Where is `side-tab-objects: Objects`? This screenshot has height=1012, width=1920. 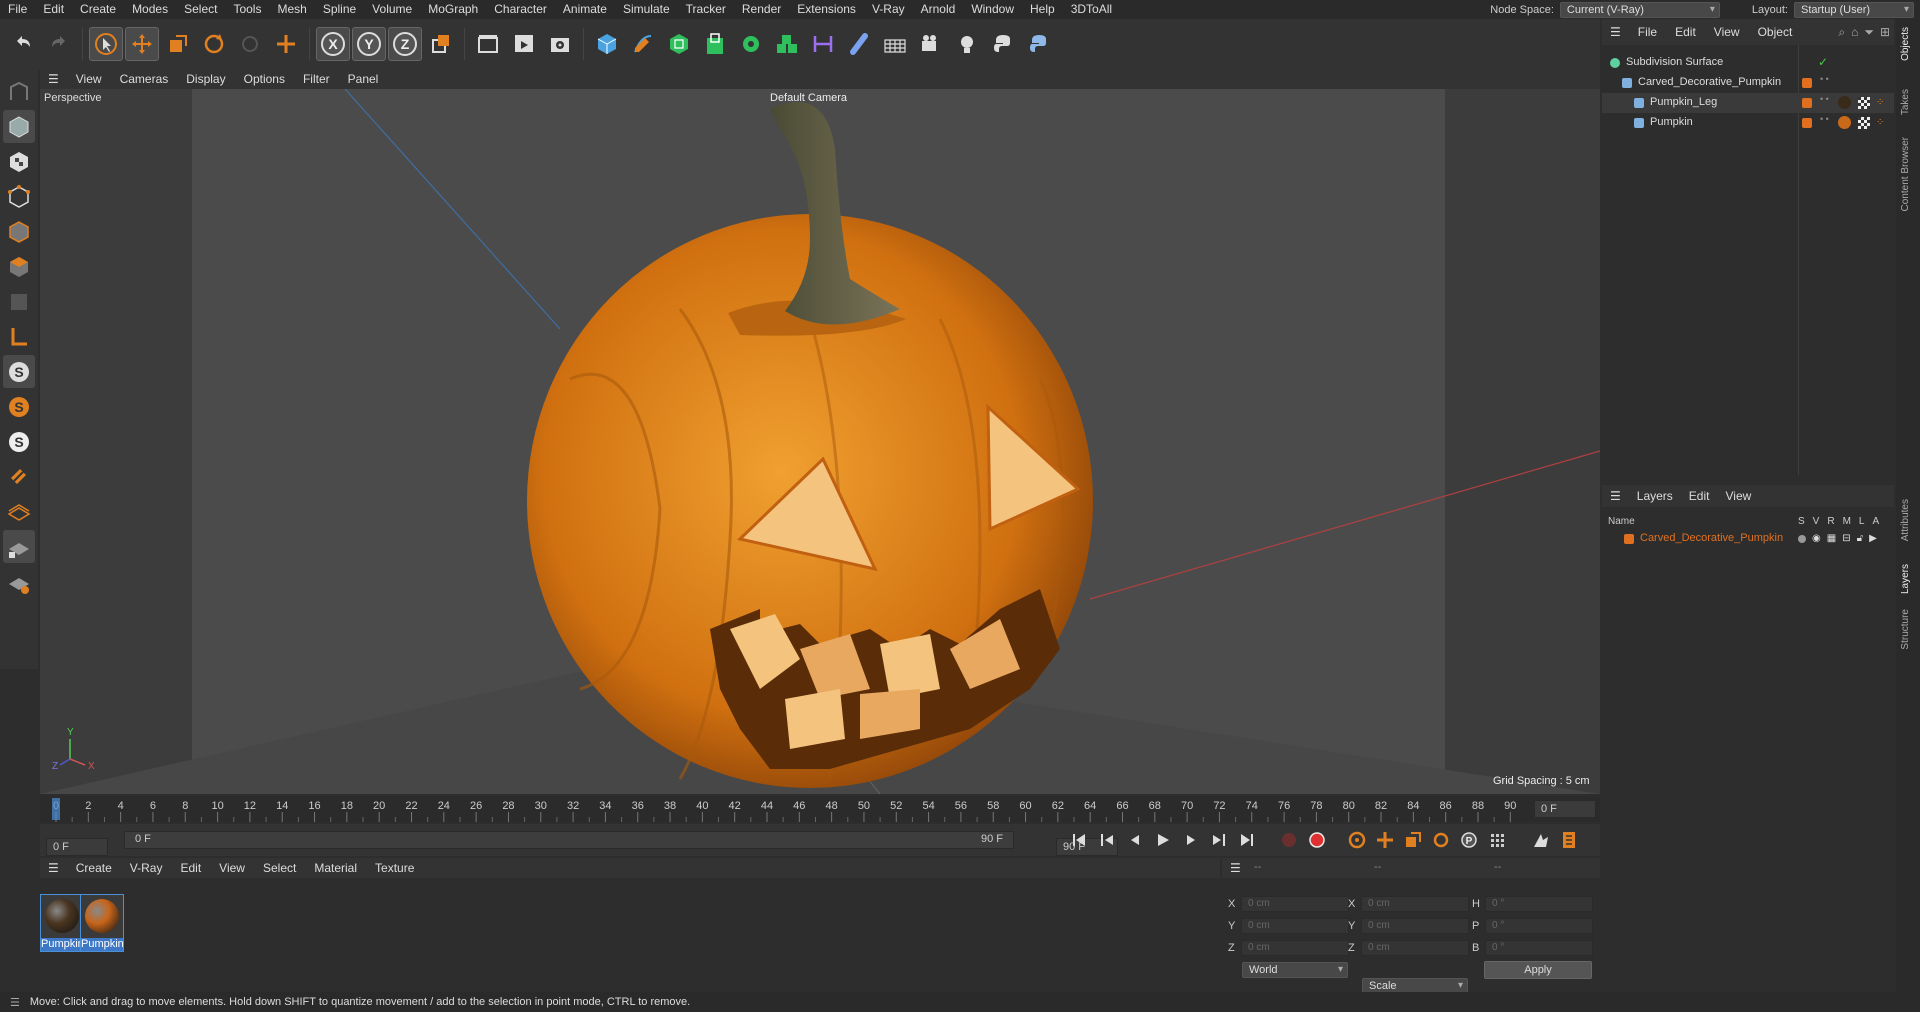 side-tab-objects: Objects is located at coordinates (1905, 44).